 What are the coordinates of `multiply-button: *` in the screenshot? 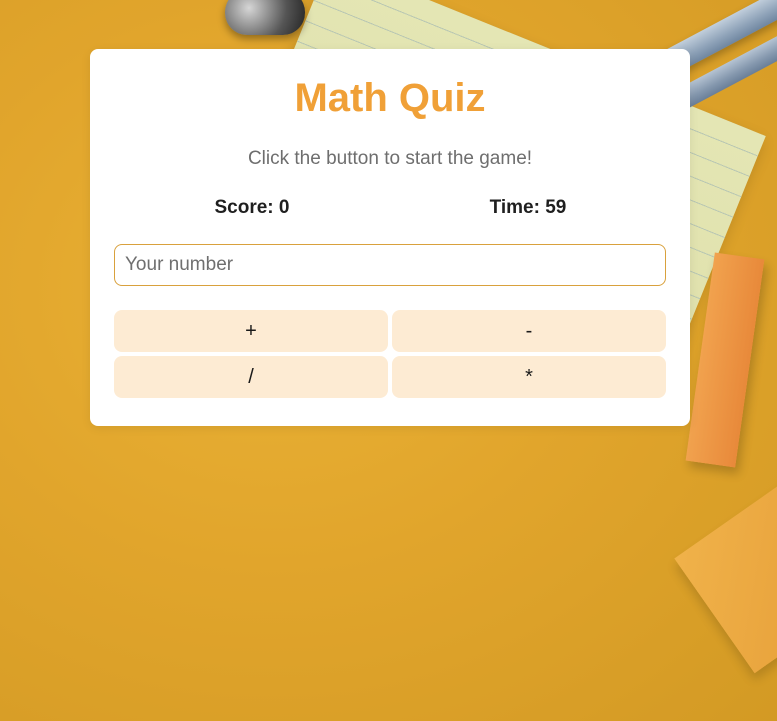 It's located at (529, 377).